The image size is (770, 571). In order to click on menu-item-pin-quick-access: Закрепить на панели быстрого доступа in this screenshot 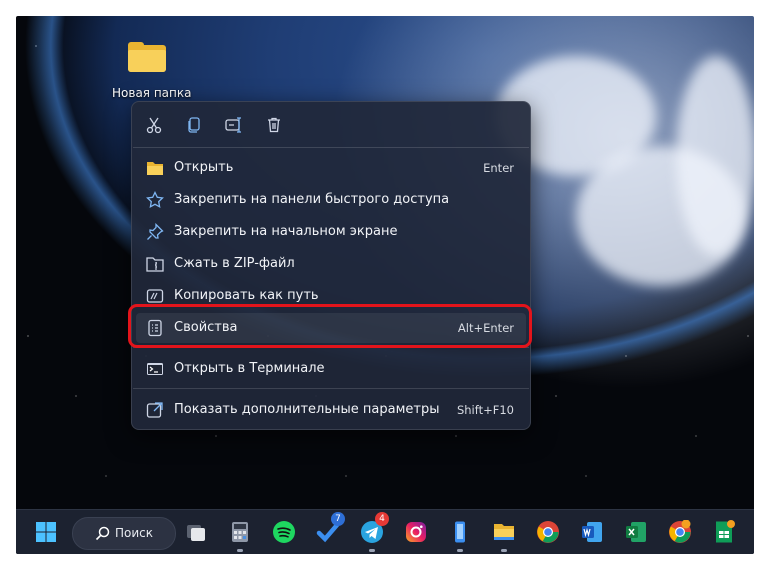, I will do `click(331, 200)`.